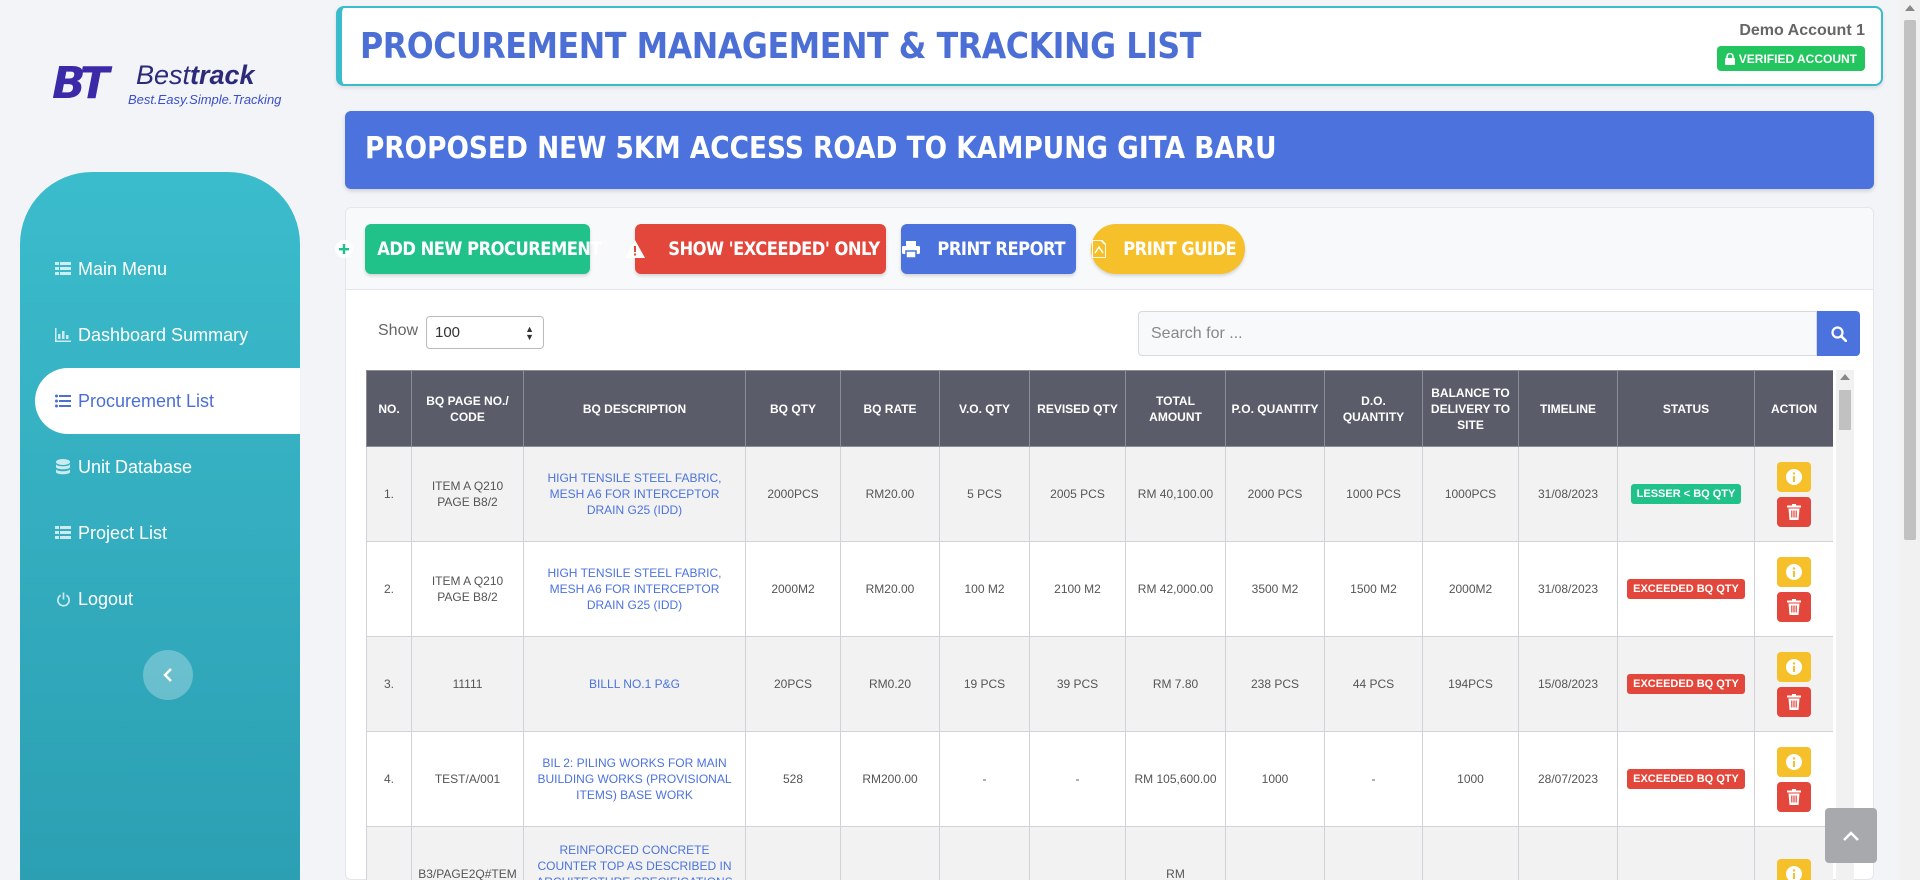 This screenshot has width=1920, height=880. Describe the element at coordinates (1845, 410) in the screenshot. I see `table-scroll-thumb` at that location.